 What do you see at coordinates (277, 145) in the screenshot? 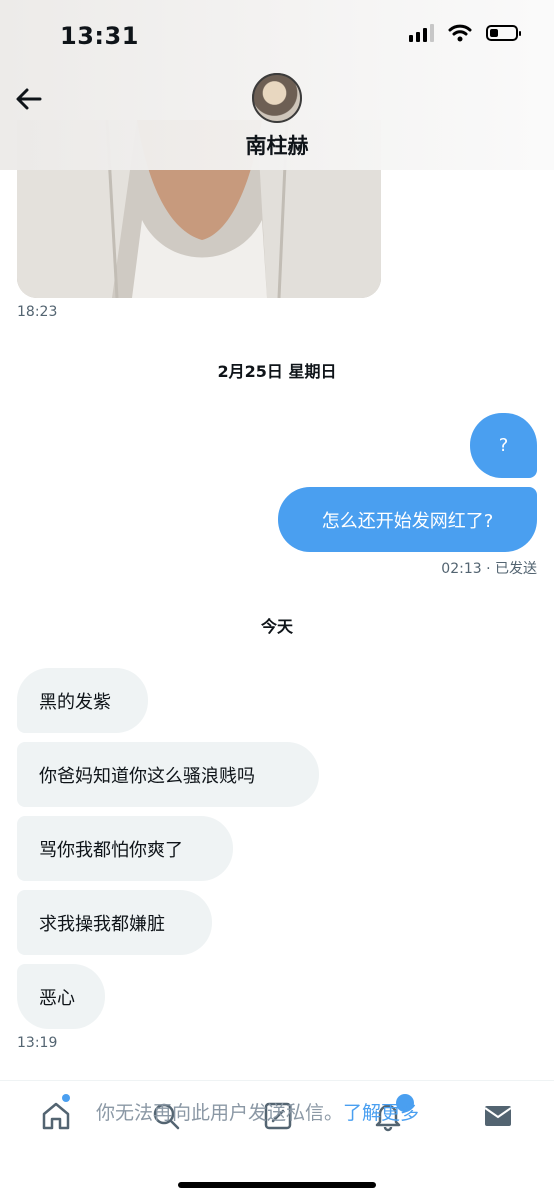
I see `contact-name: 南柱赫` at bounding box center [277, 145].